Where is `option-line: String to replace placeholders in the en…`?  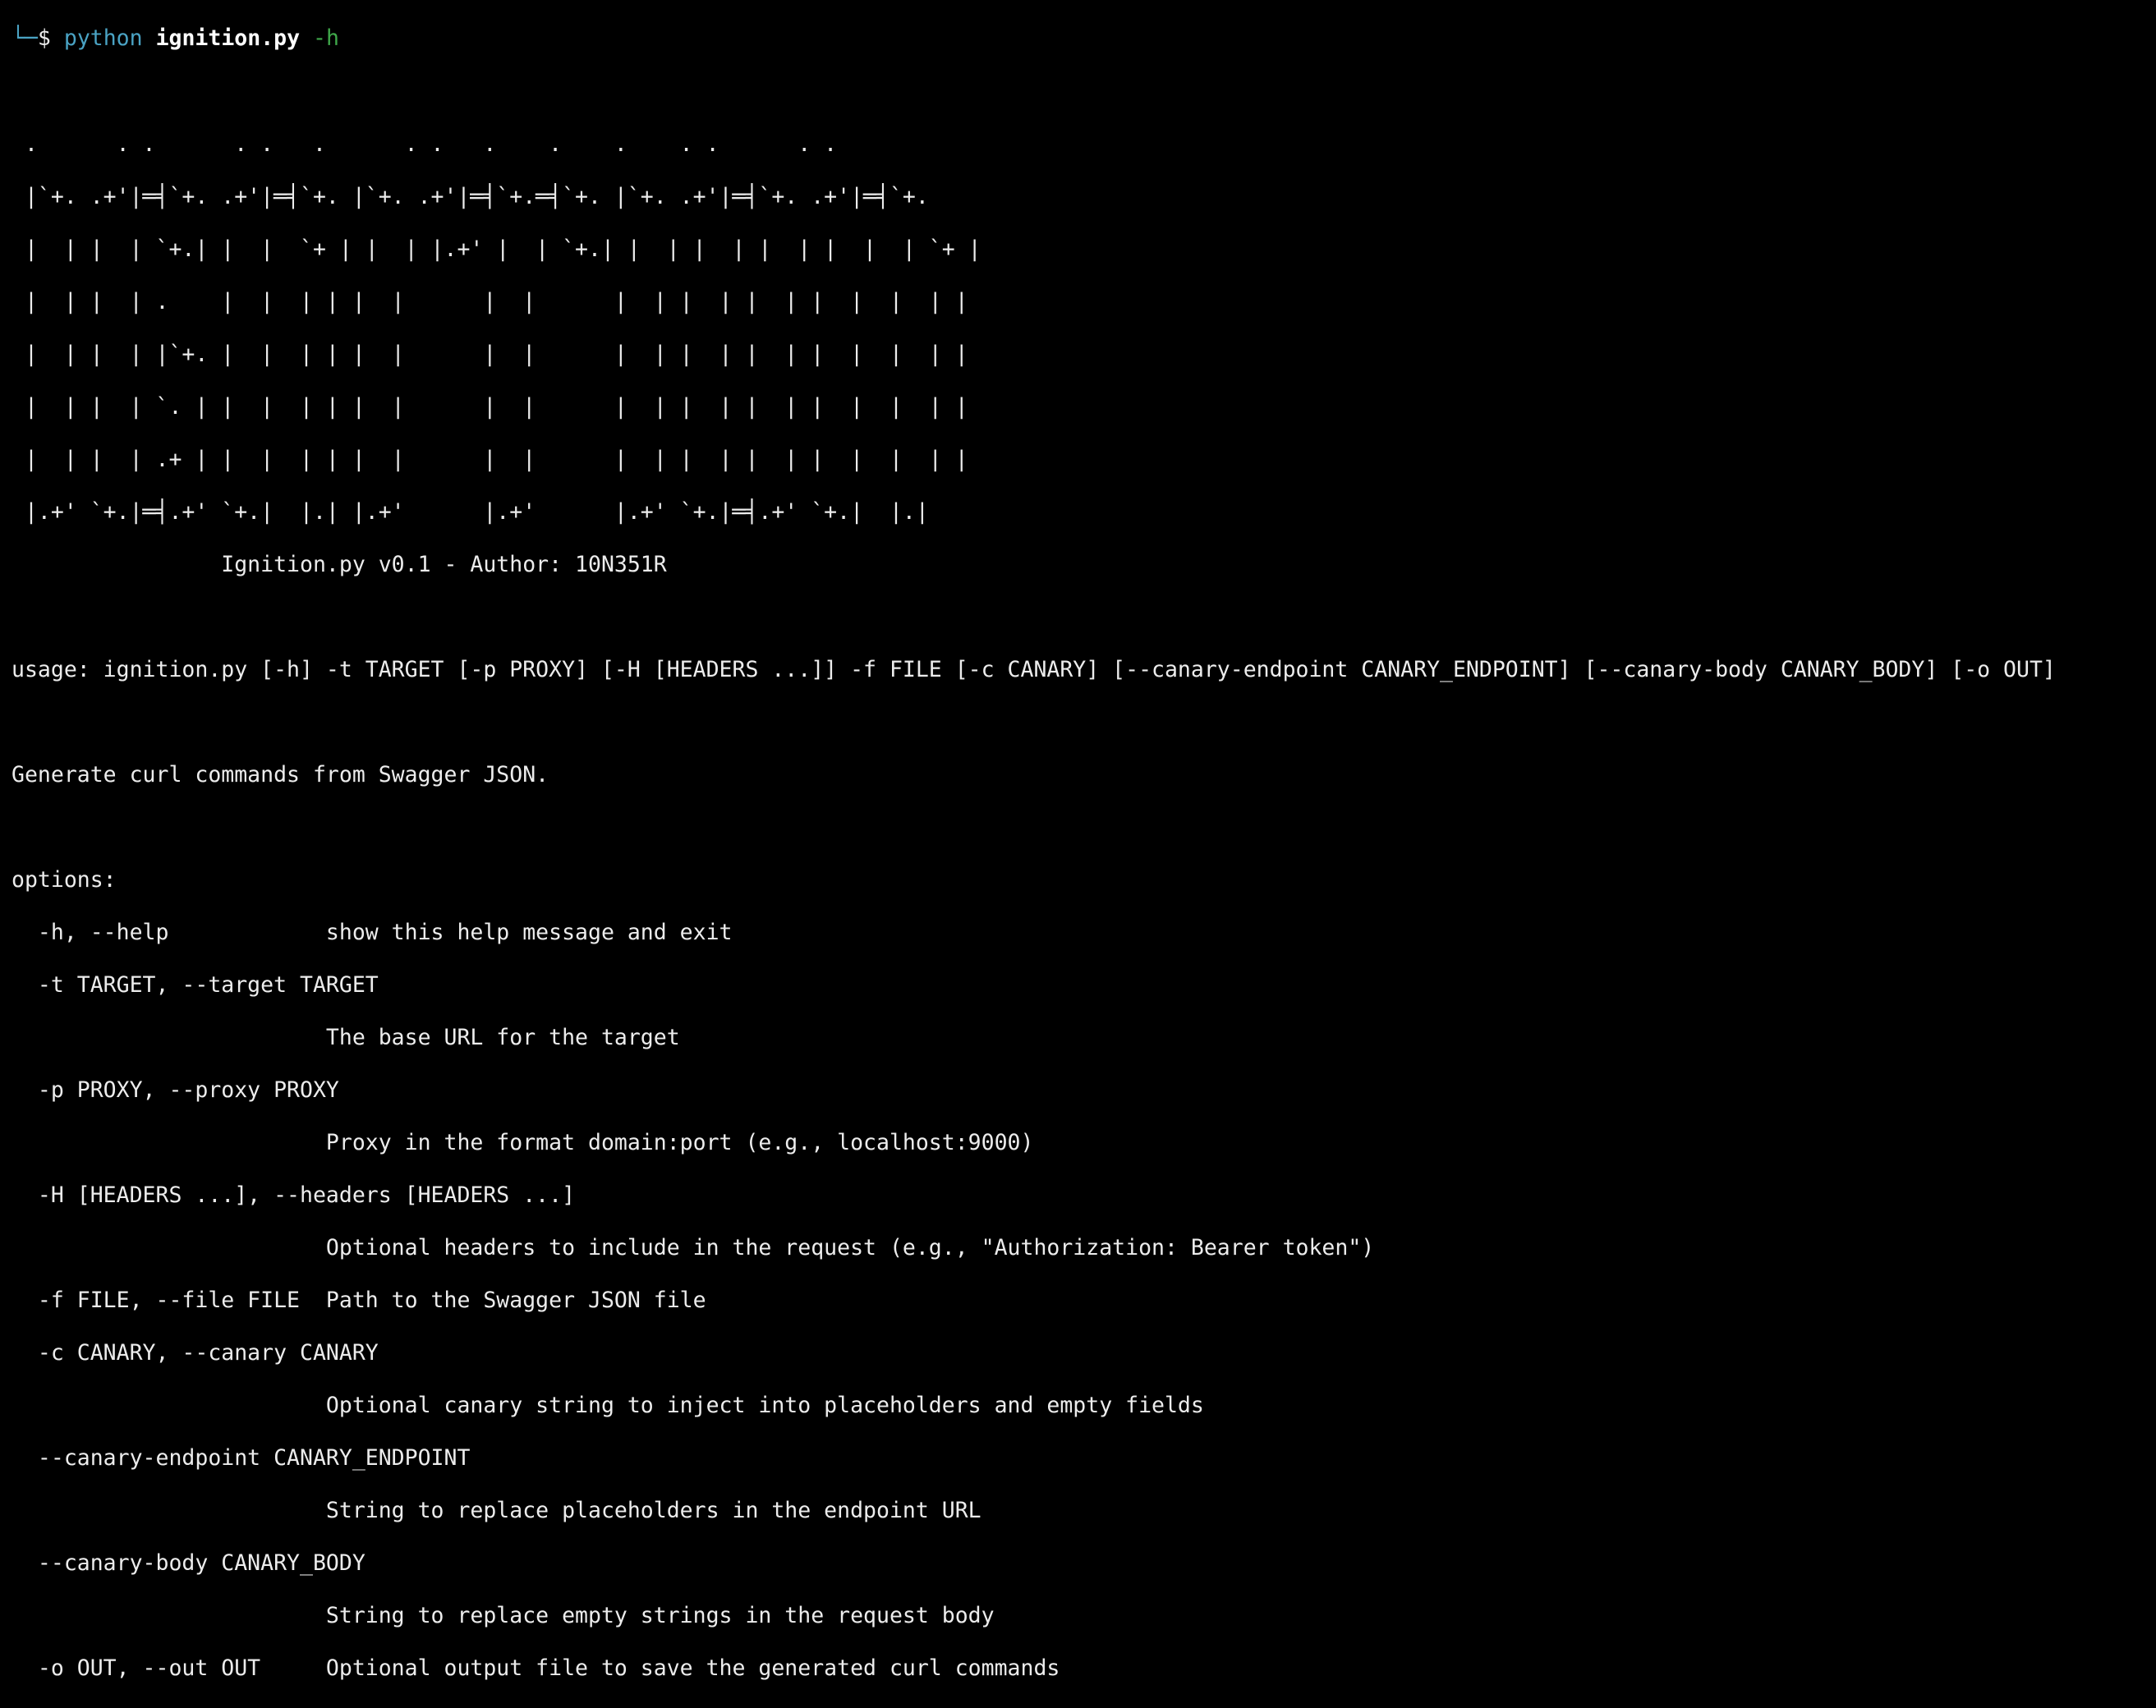
option-line: String to replace placeholders in the en… is located at coordinates (496, 1510).